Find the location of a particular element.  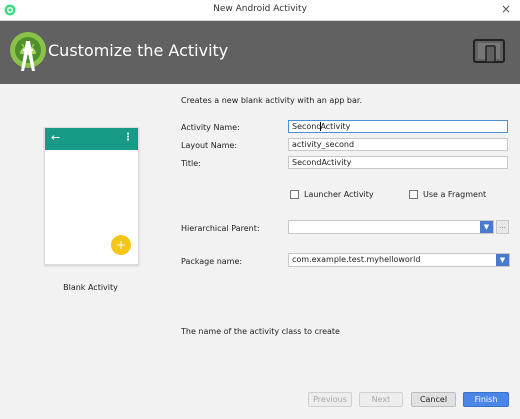

use-fragment-checkbox: Use a Fragment is located at coordinates (447, 194).